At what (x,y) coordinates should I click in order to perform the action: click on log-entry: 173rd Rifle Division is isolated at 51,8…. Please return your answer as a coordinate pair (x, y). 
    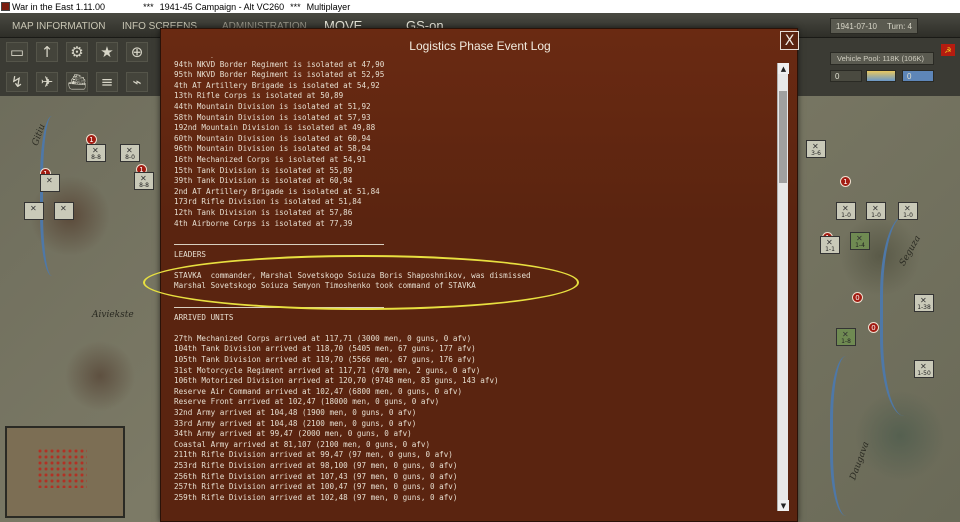
    Looking at the image, I should click on (268, 202).